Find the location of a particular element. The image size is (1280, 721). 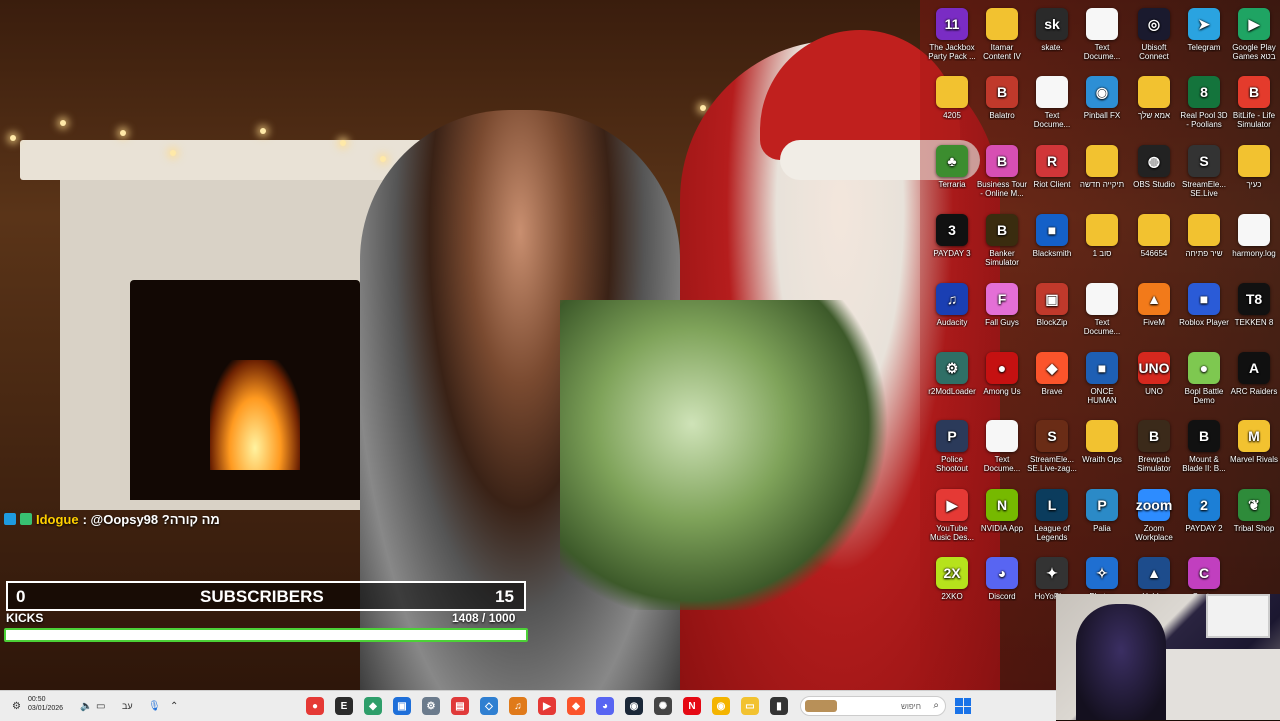

desktop-icon: Itamar Content IV is located at coordinates (1002, 34).